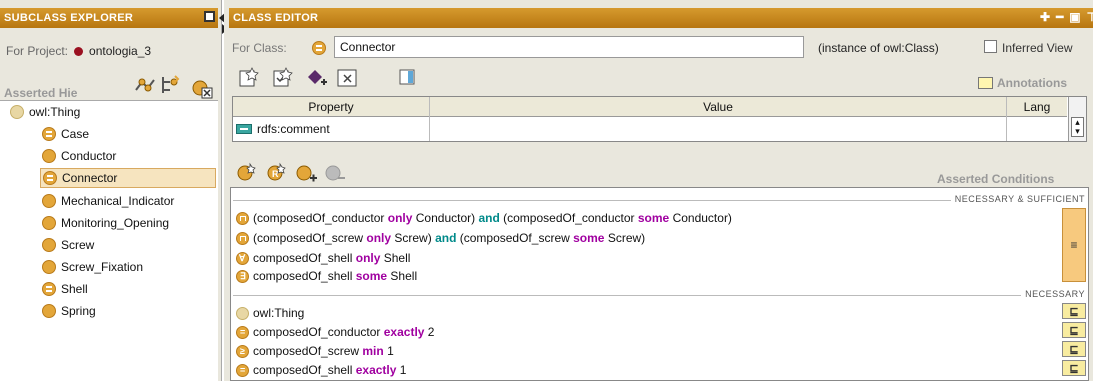 This screenshot has width=1093, height=381. Describe the element at coordinates (1053, 294) in the screenshot. I see `necessary-label: NECESSARY` at that location.